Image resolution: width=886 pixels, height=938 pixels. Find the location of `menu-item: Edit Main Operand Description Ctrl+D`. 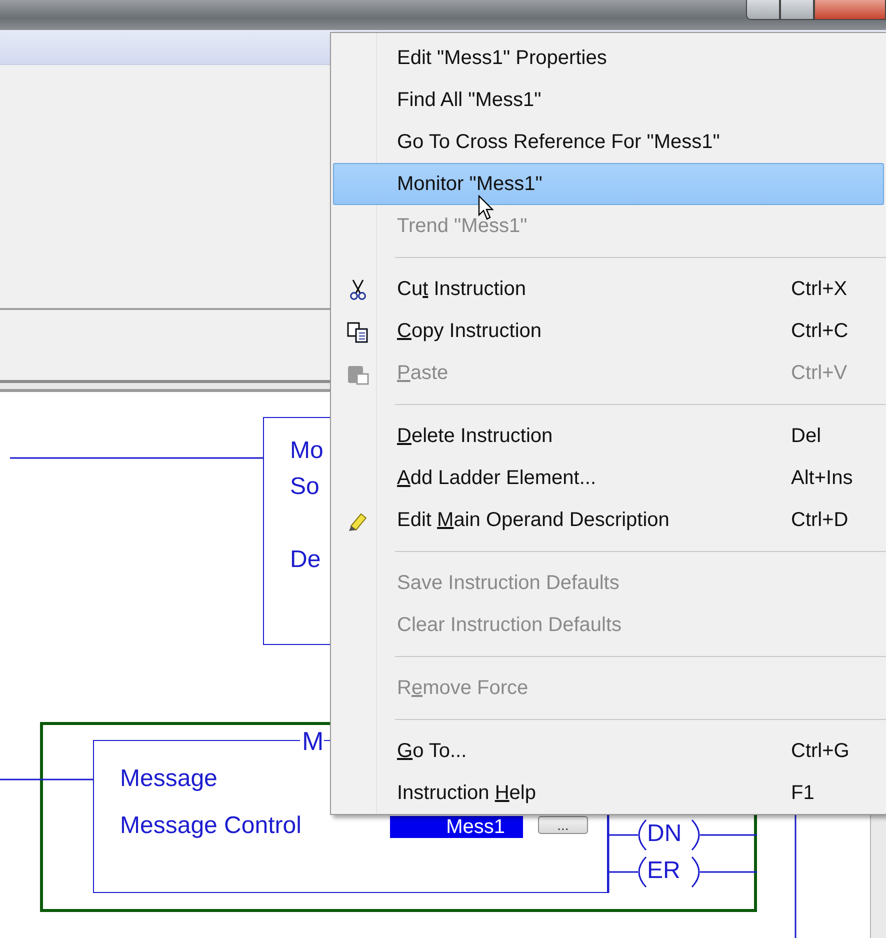

menu-item: Edit Main Operand Description Ctrl+D is located at coordinates (608, 520).